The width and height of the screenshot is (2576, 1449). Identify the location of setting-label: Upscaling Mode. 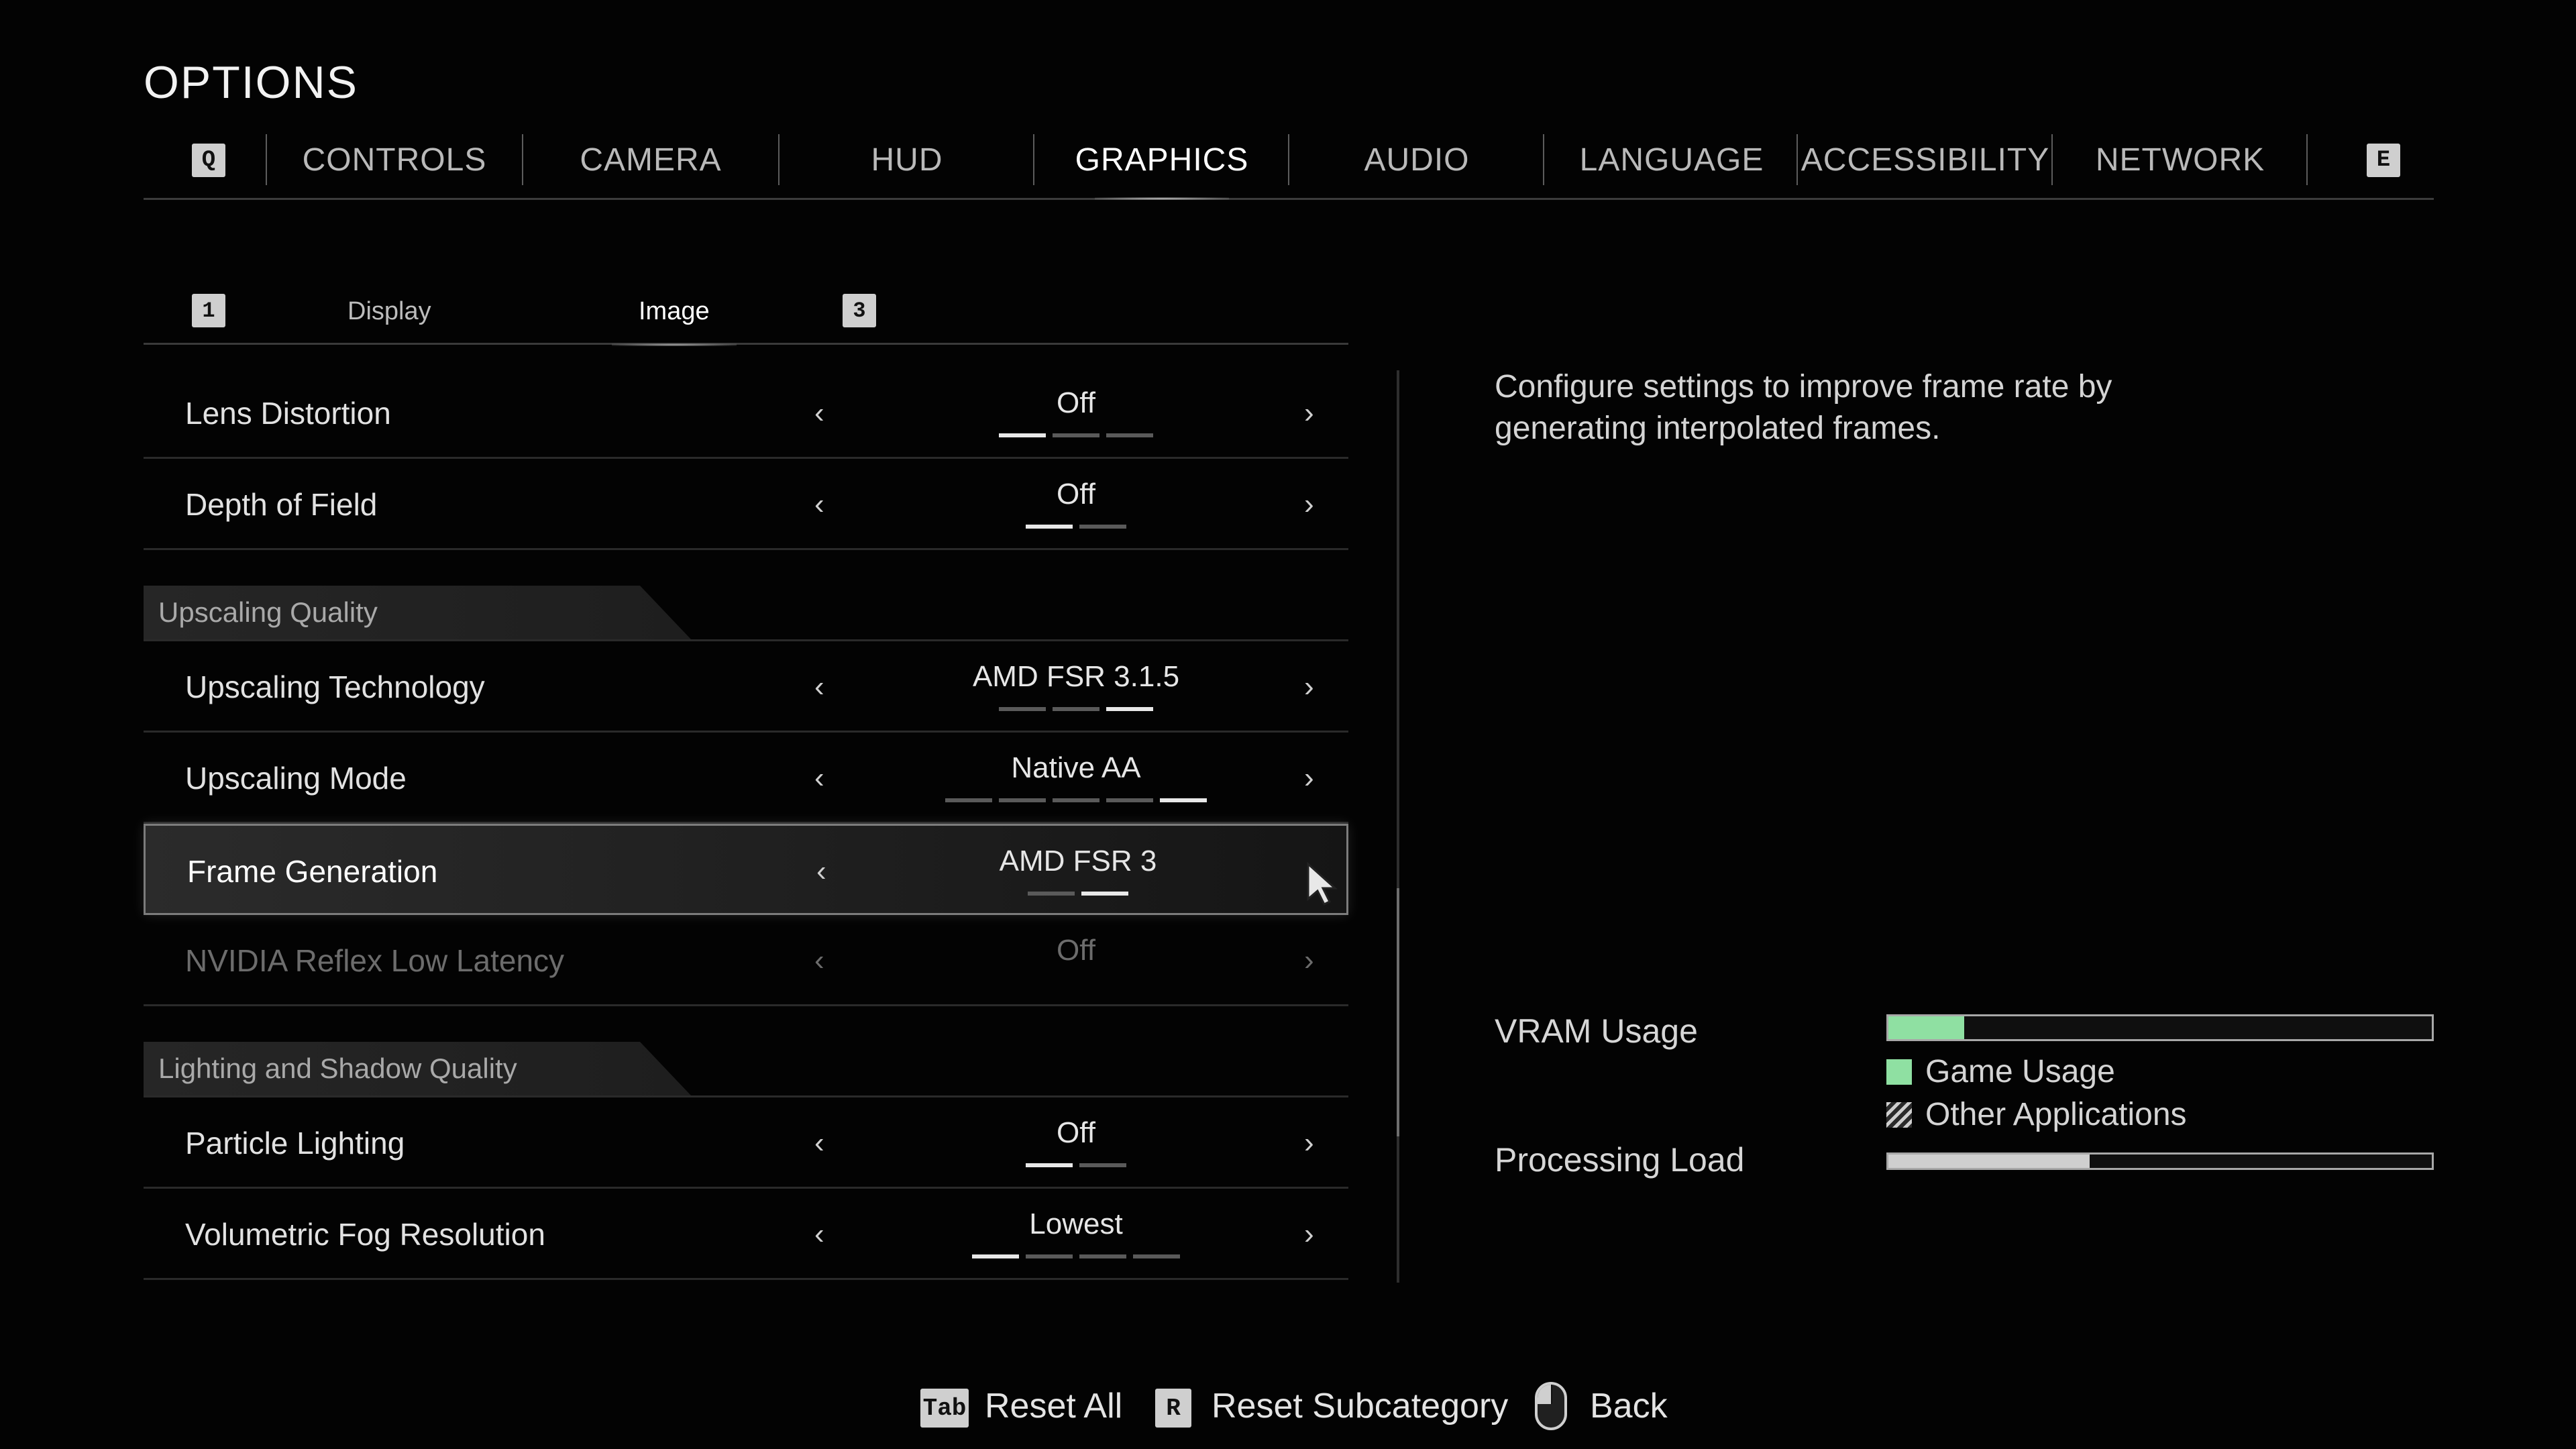
(296, 778).